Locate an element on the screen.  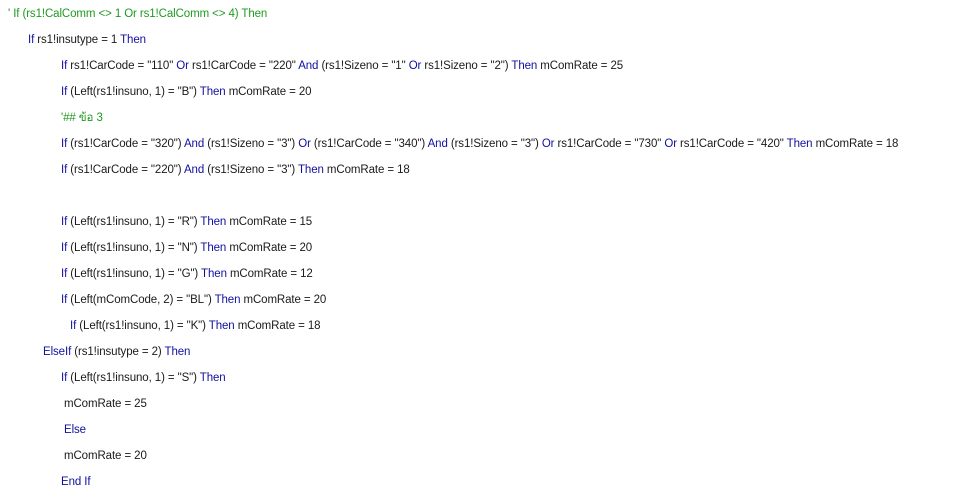
code-keyword: ElseIf is located at coordinates (57, 352).